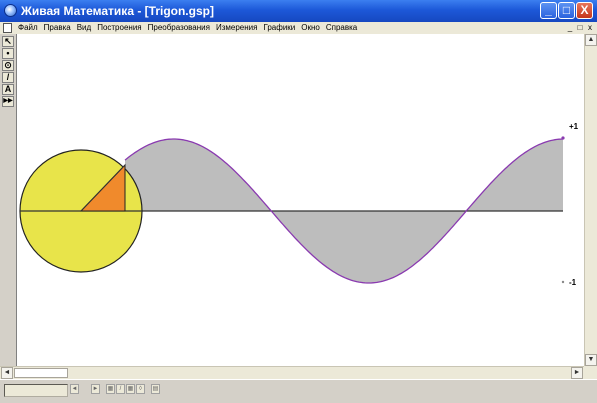 Image resolution: width=597 pixels, height=403 pixels. I want to click on arrow-tool-icon: ↖, so click(8, 41).